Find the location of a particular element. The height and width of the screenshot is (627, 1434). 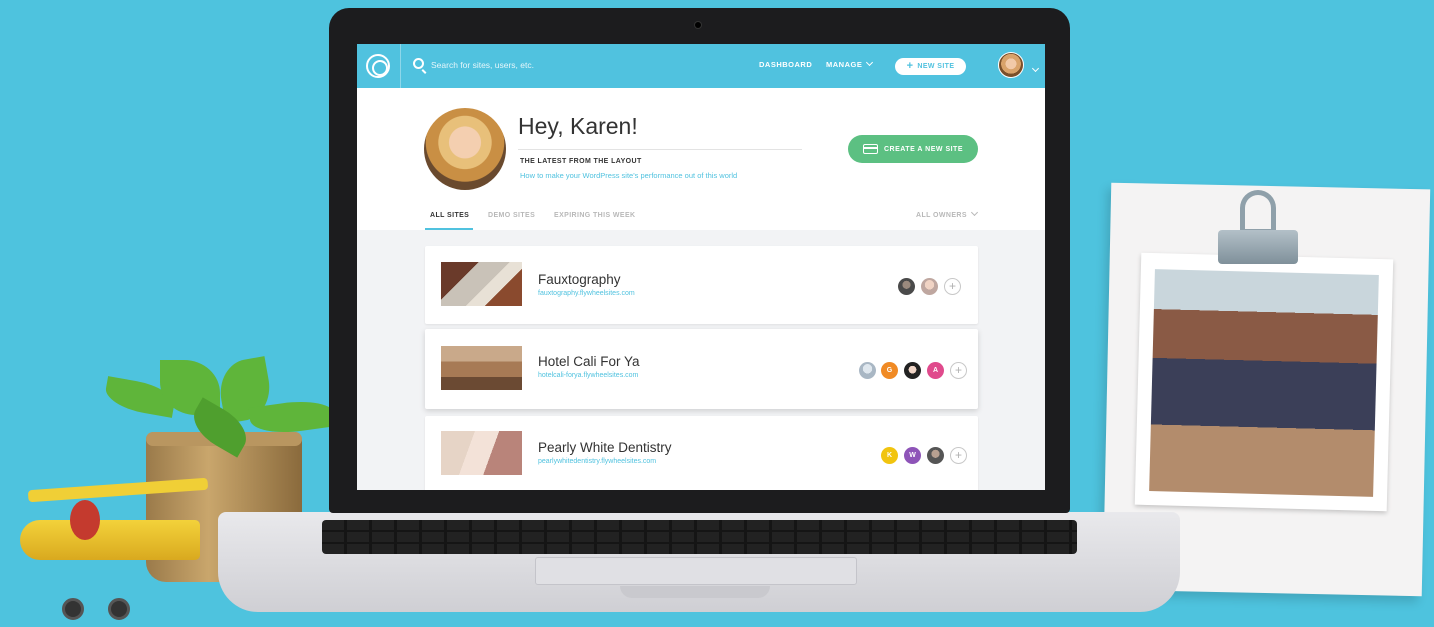

toy-plane-propeller is located at coordinates (85, 520).